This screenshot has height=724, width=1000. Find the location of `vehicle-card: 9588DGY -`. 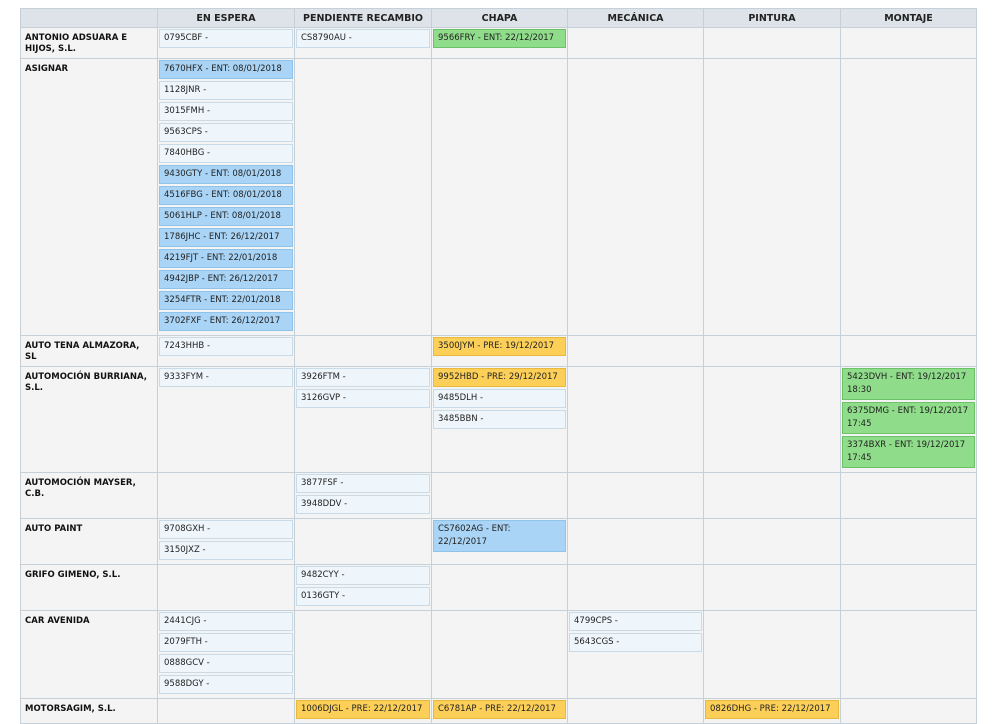

vehicle-card: 9588DGY - is located at coordinates (226, 684).